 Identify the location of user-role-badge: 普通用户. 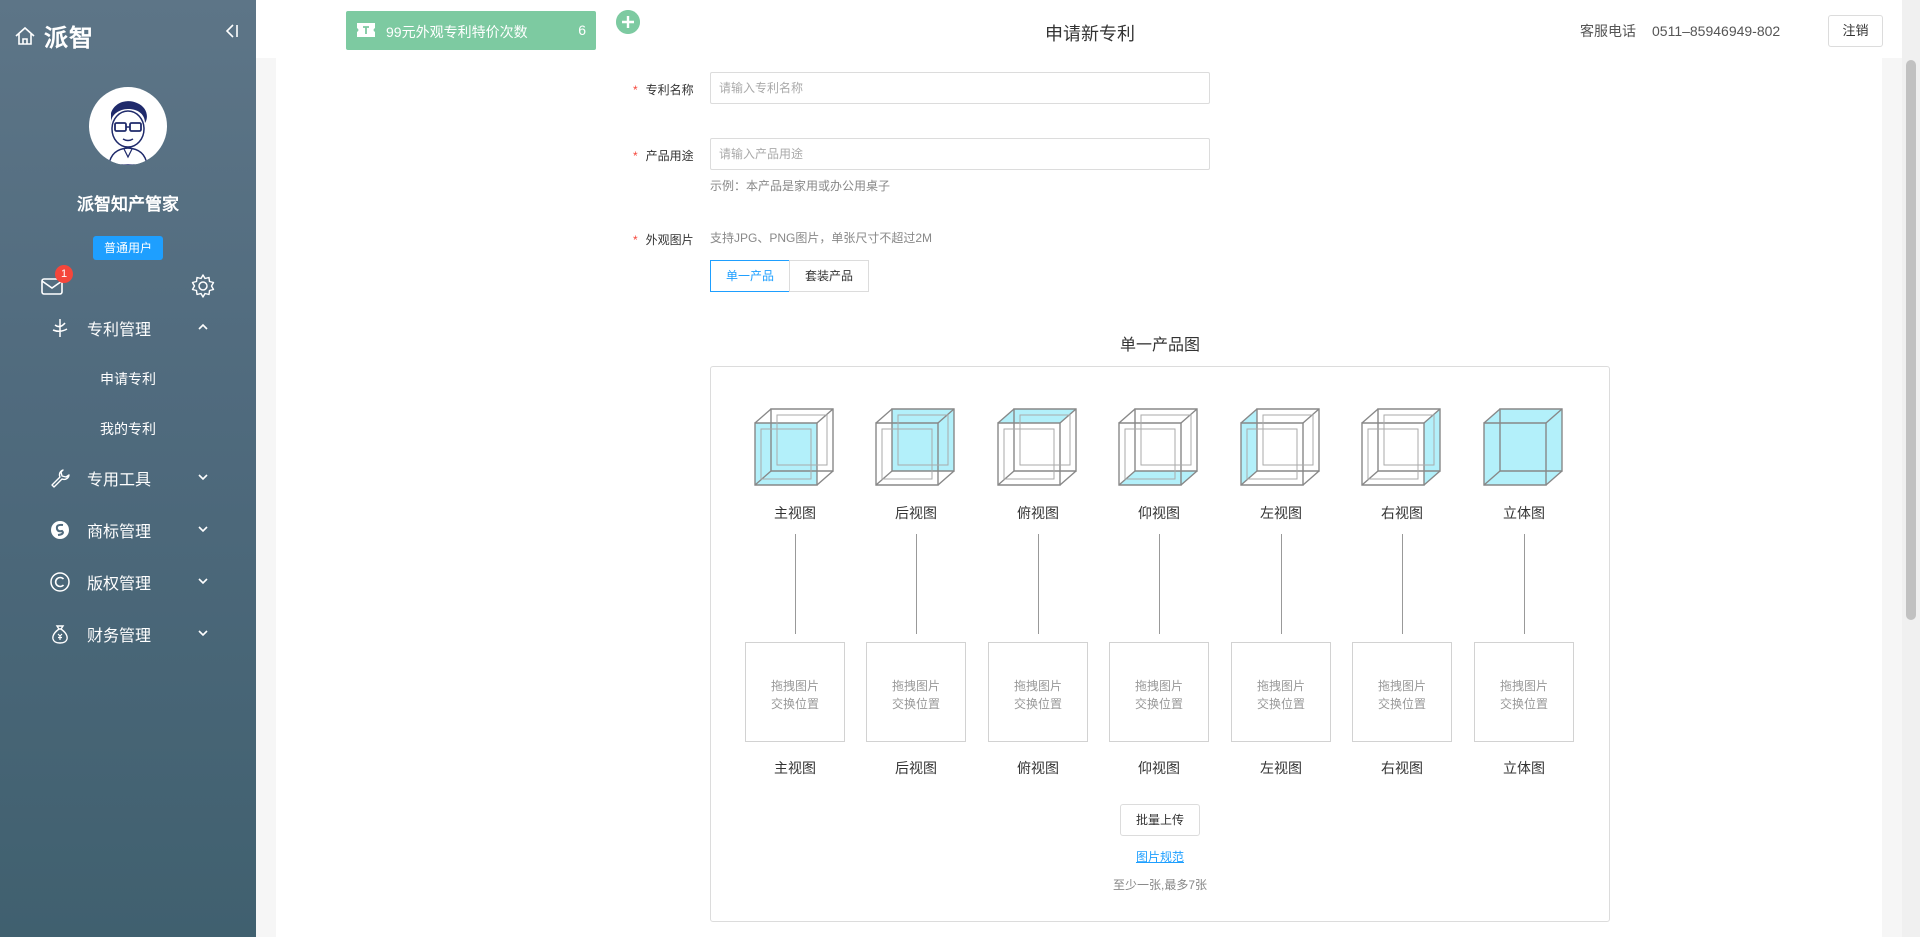
(128, 248).